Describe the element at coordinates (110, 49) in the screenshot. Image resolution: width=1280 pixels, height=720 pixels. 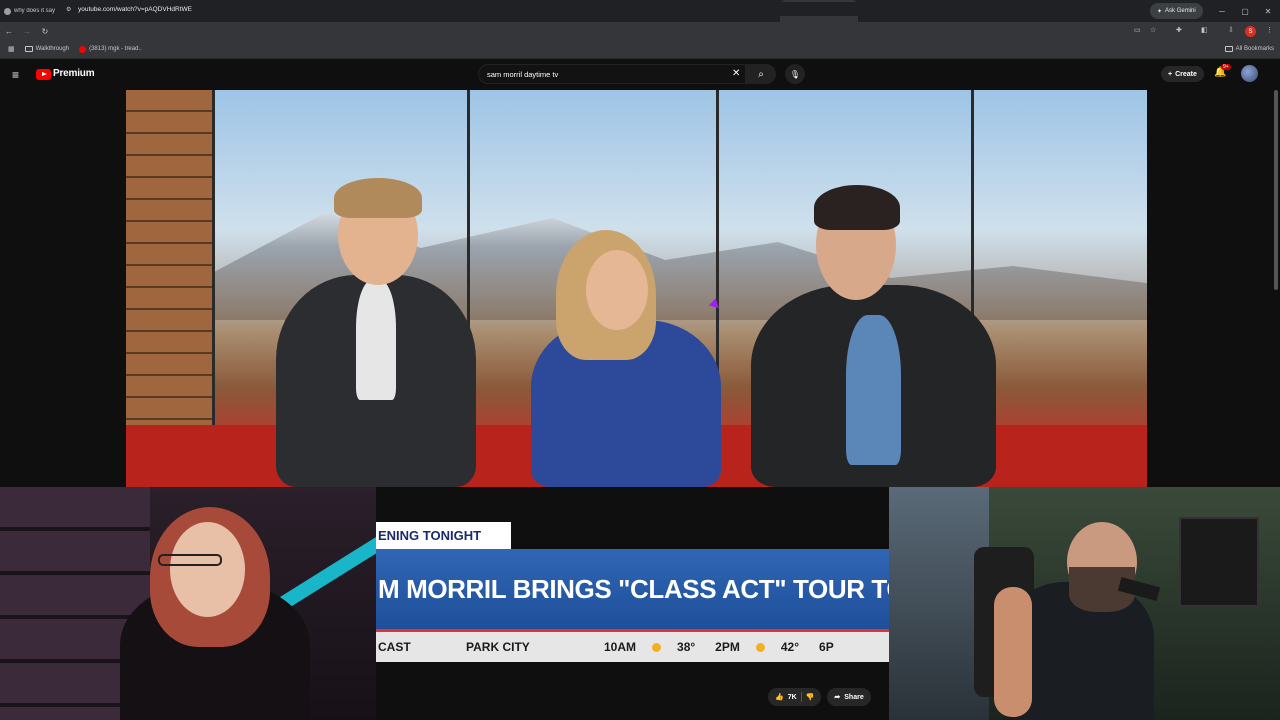
I see `bookmark-mgk: (3813) mgk - tread..` at that location.